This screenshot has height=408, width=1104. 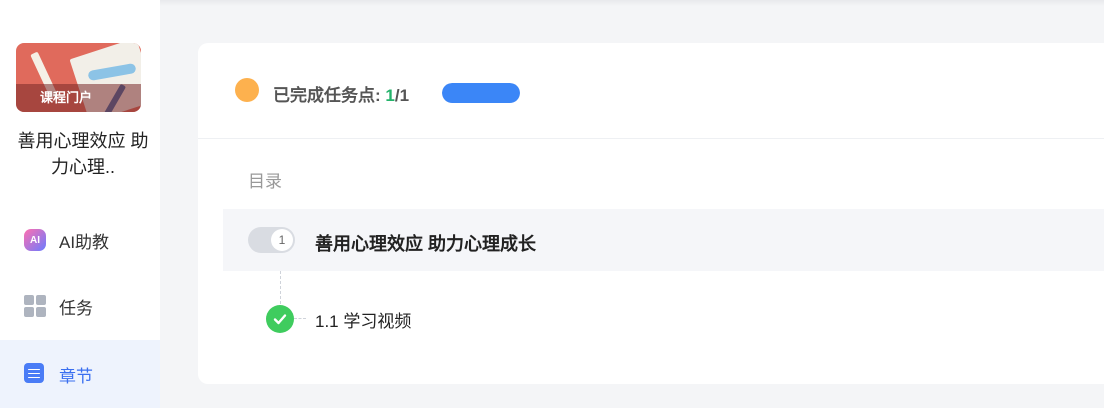 What do you see at coordinates (35, 374) in the screenshot?
I see `list-icon` at bounding box center [35, 374].